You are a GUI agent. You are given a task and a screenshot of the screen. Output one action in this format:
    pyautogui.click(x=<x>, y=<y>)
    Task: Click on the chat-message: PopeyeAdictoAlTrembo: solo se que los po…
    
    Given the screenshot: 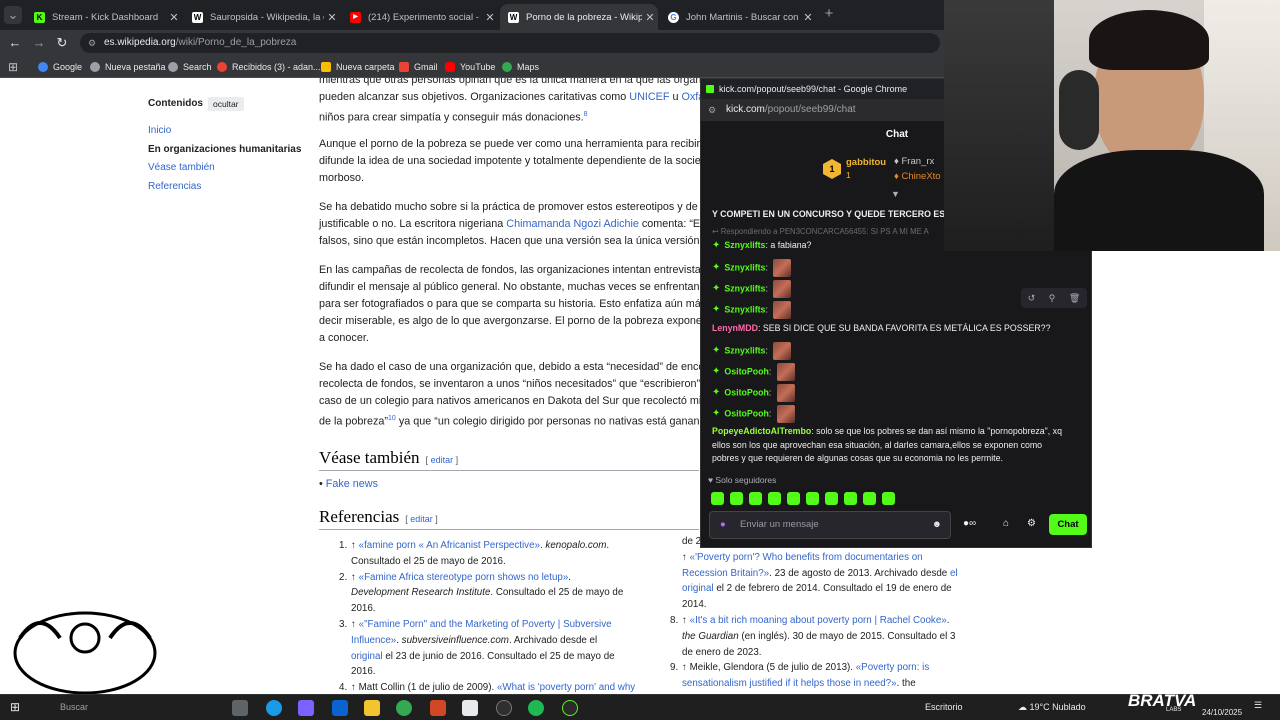 What is the action you would take?
    pyautogui.click(x=887, y=431)
    